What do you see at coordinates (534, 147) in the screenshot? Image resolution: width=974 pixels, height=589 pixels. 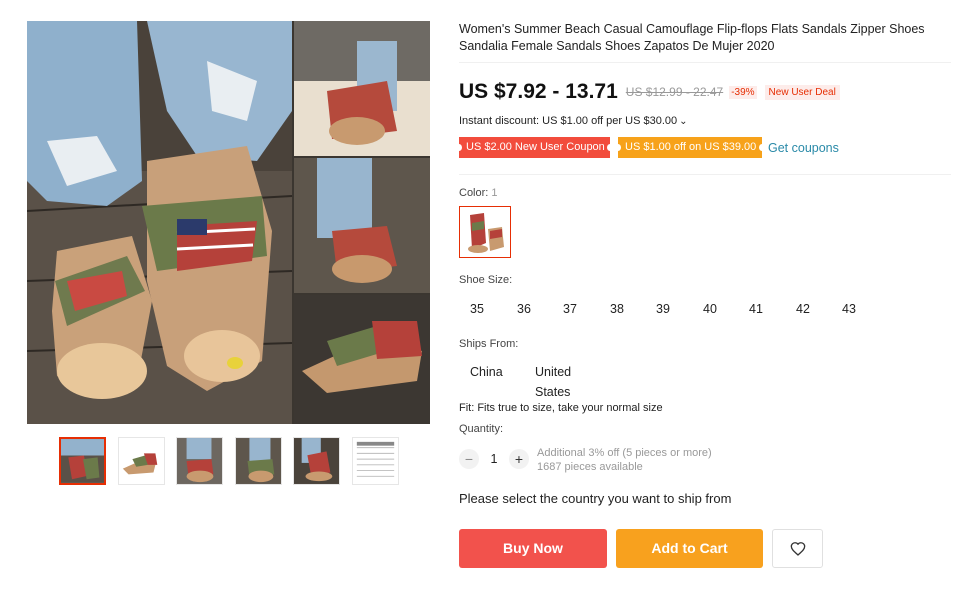 I see `new-user-coupon: US $2.00 New User Coupon` at bounding box center [534, 147].